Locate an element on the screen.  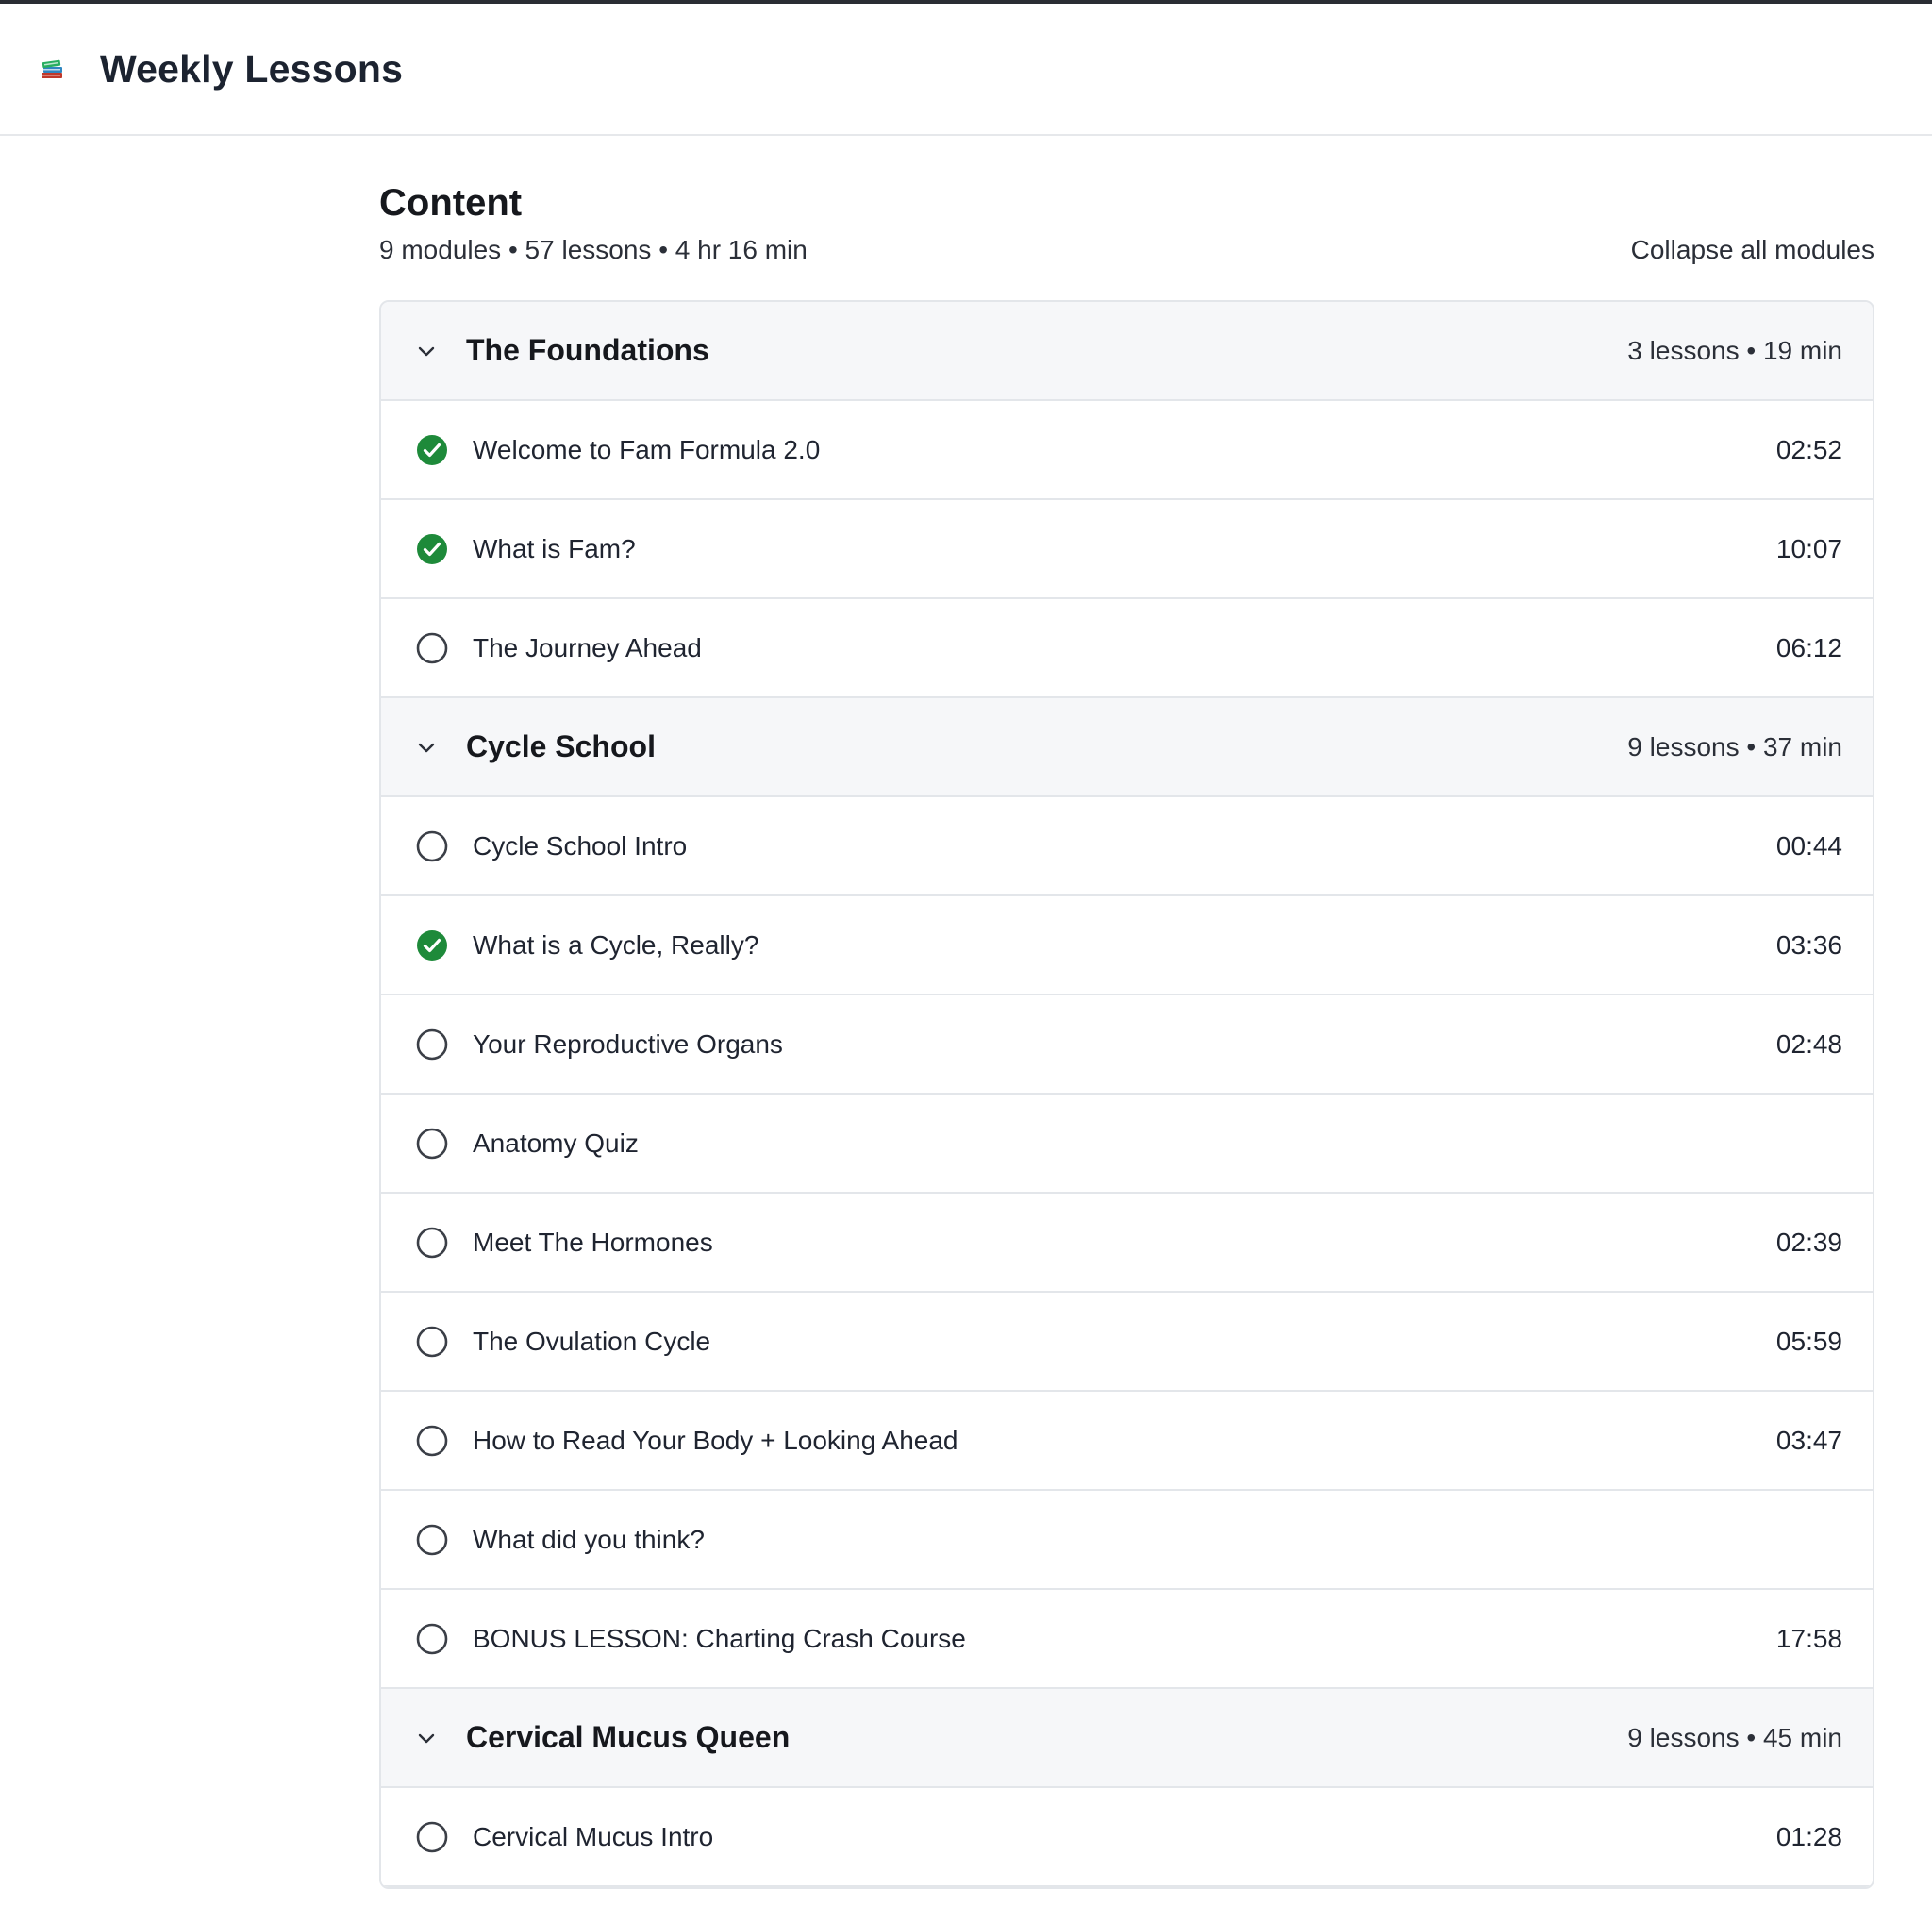
lesson-duration: 06:12 is located at coordinates (1809, 647).